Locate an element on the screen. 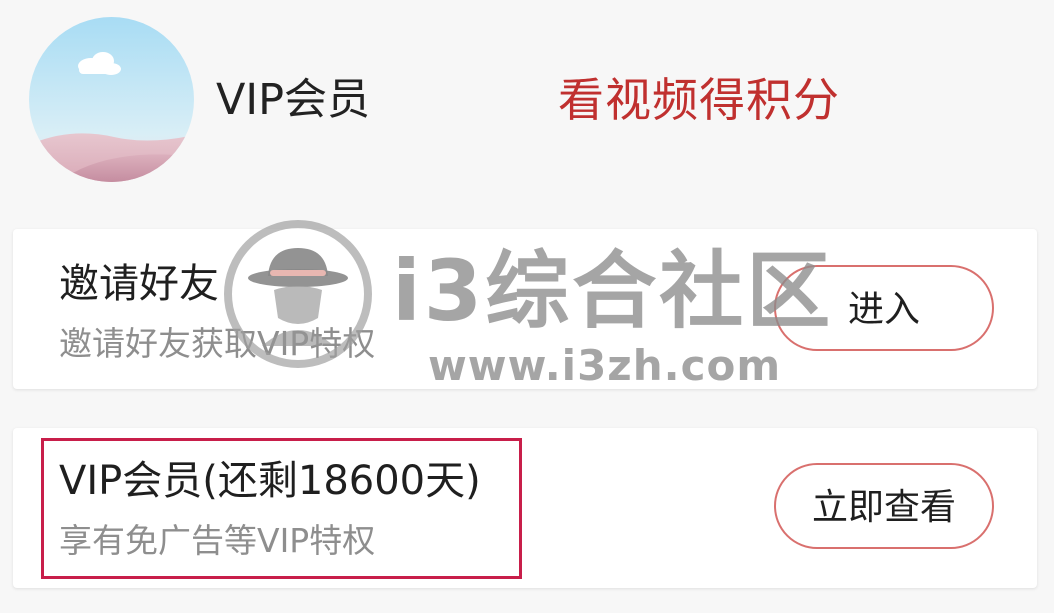 The image size is (1054, 613). page-title: VIP会员 is located at coordinates (293, 100).